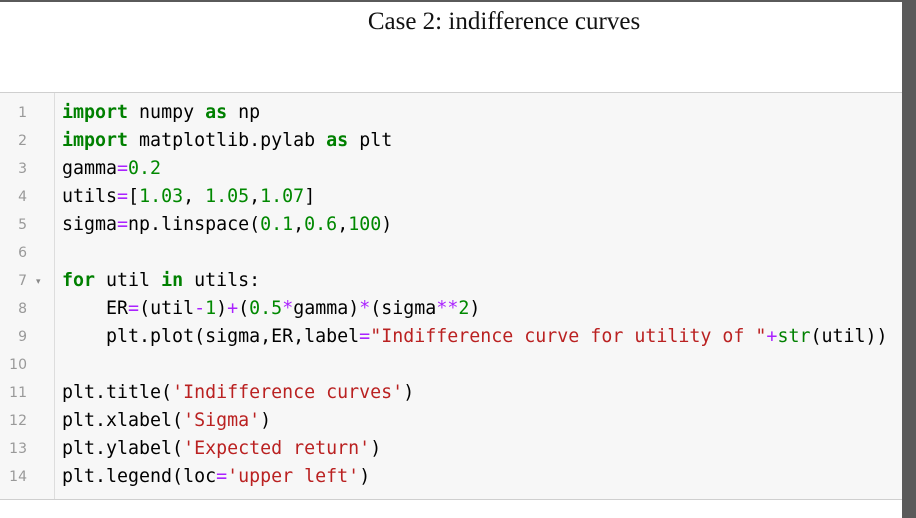 The height and width of the screenshot is (518, 916). Describe the element at coordinates (18, 421) in the screenshot. I see `line-number: 12` at that location.